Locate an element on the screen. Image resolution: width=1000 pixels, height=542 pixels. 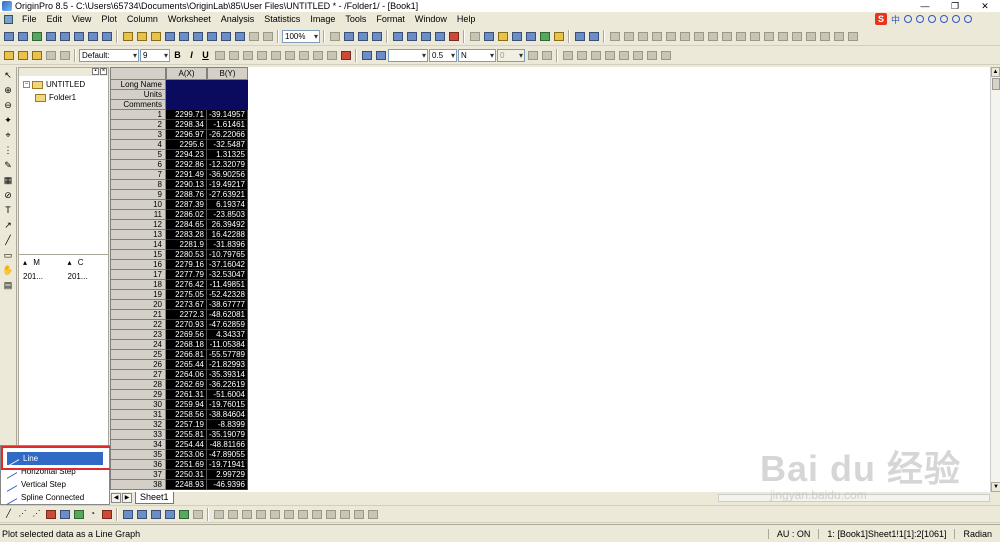
cell-b: -1.61461 is located at coordinates (227, 125).